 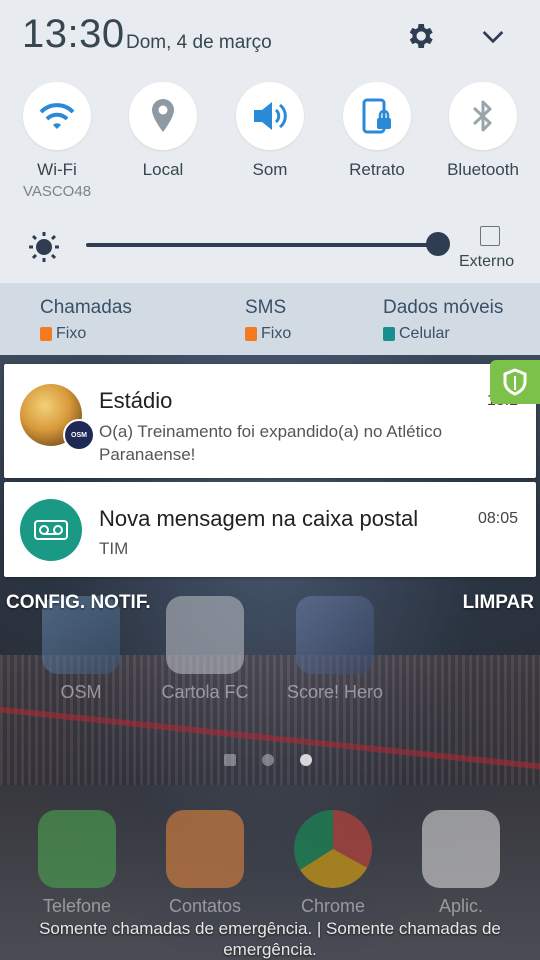 What do you see at coordinates (306, 760) in the screenshot?
I see `page-dot-active` at bounding box center [306, 760].